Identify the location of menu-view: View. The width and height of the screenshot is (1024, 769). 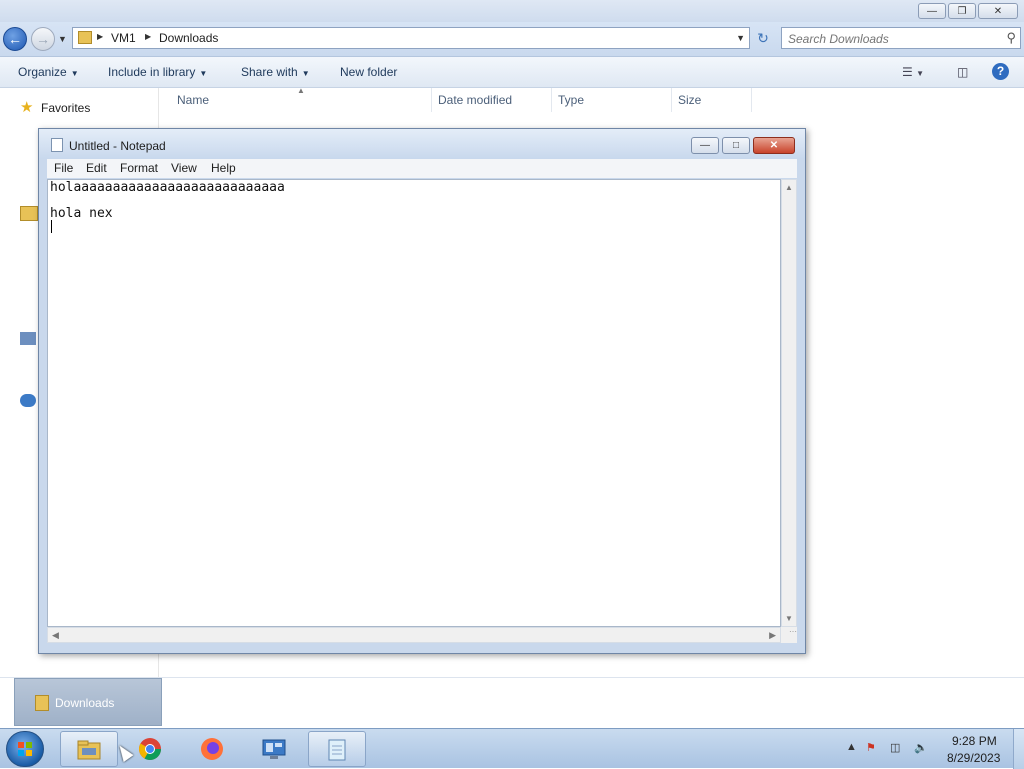
(184, 168).